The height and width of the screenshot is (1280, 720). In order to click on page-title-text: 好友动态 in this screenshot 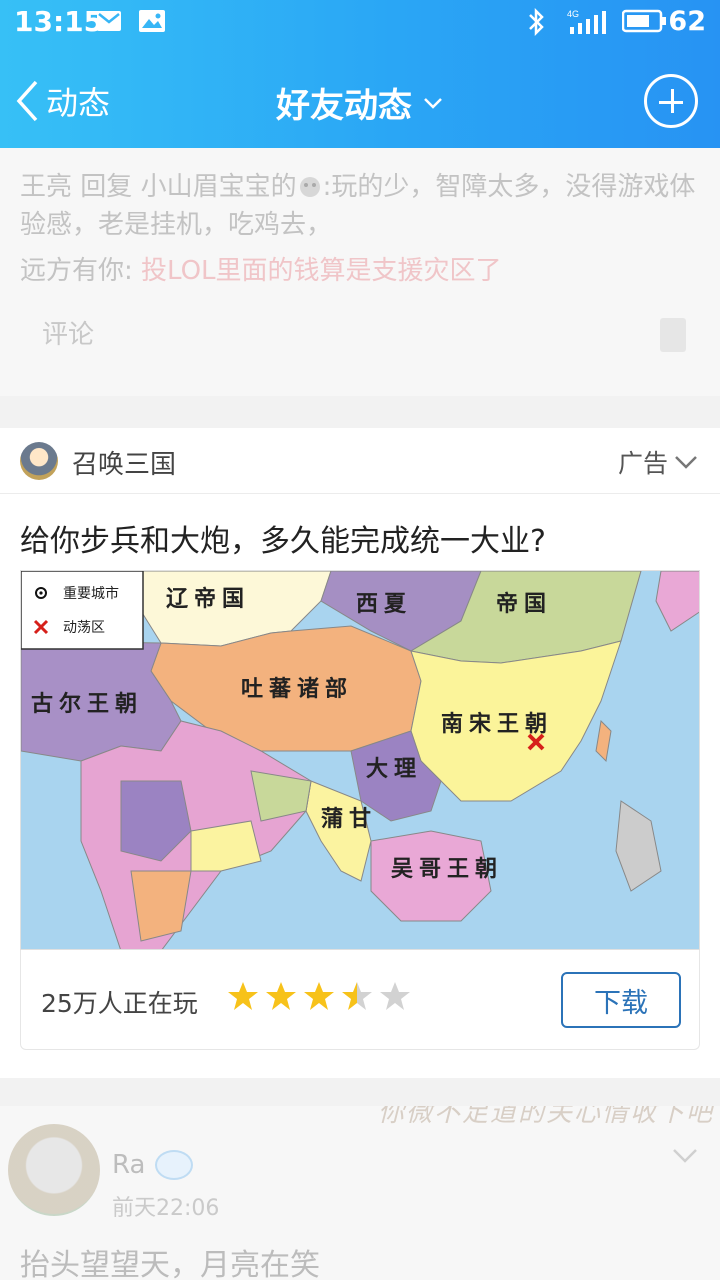, I will do `click(344, 106)`.